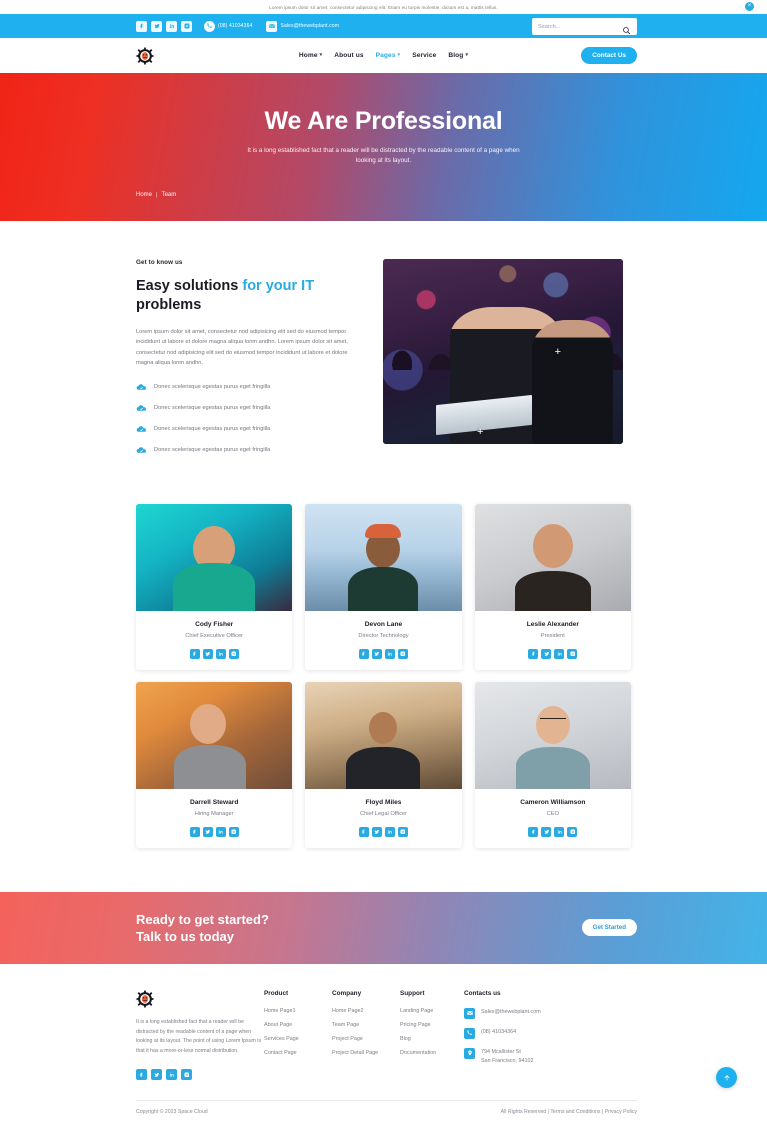  Describe the element at coordinates (228, 26) in the screenshot. I see `top-phone: (08) 41034364` at that location.